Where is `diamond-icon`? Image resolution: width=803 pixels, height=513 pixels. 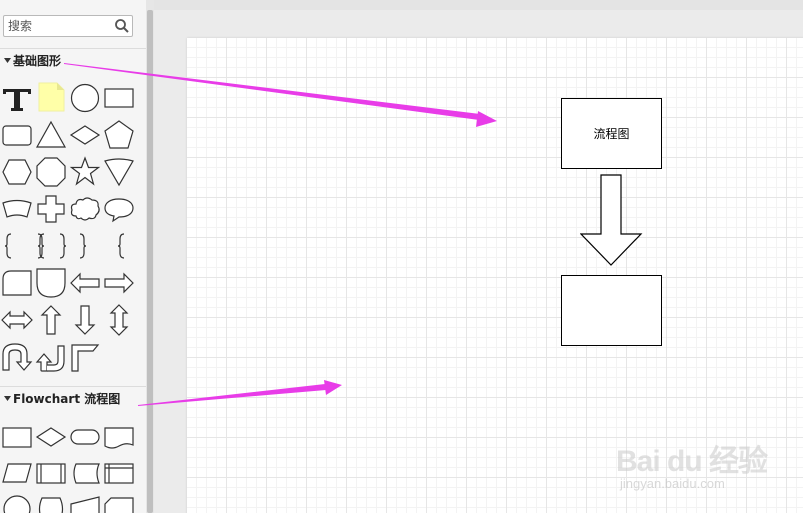
diamond-icon is located at coordinates (85, 135).